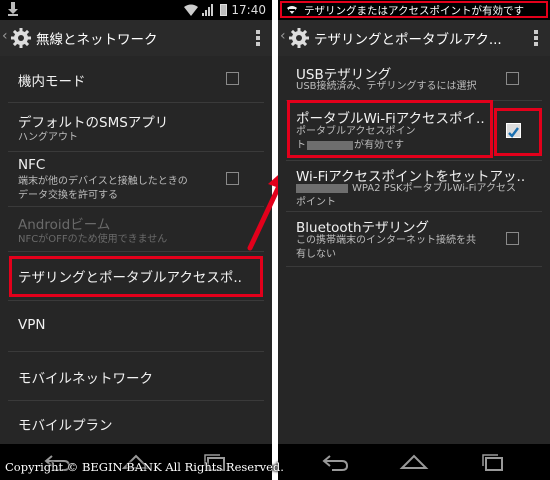 The height and width of the screenshot is (480, 550). What do you see at coordinates (48, 137) in the screenshot?
I see `item-summary: ハングアウト` at bounding box center [48, 137].